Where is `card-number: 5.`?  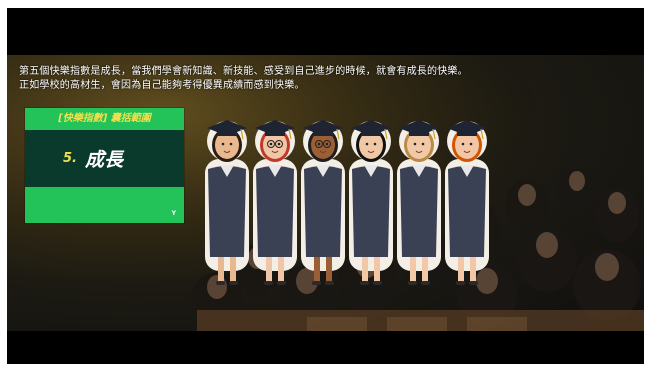
card-number: 5. is located at coordinates (70, 158).